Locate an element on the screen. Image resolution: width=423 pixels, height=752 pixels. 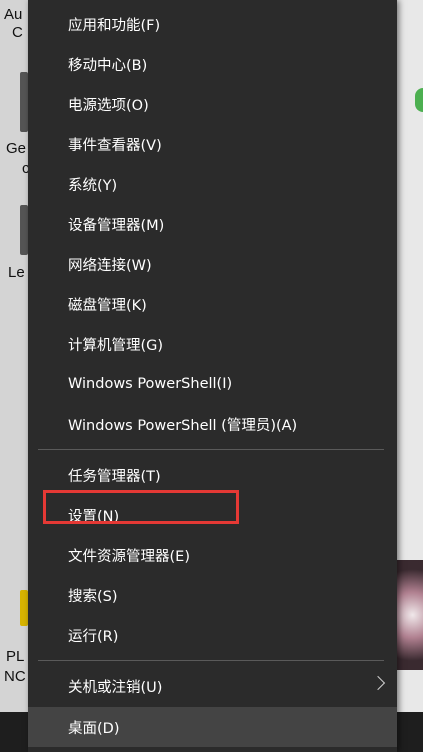
menu-item-label: 计算机管理(G) is located at coordinates (116, 345).